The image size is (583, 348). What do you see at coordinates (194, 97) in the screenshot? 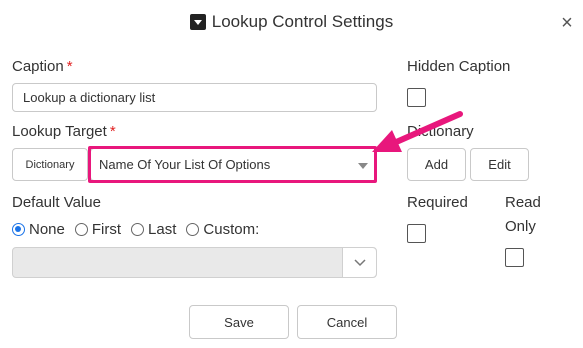
I see `caption-input: Lookup a dictionary list` at bounding box center [194, 97].